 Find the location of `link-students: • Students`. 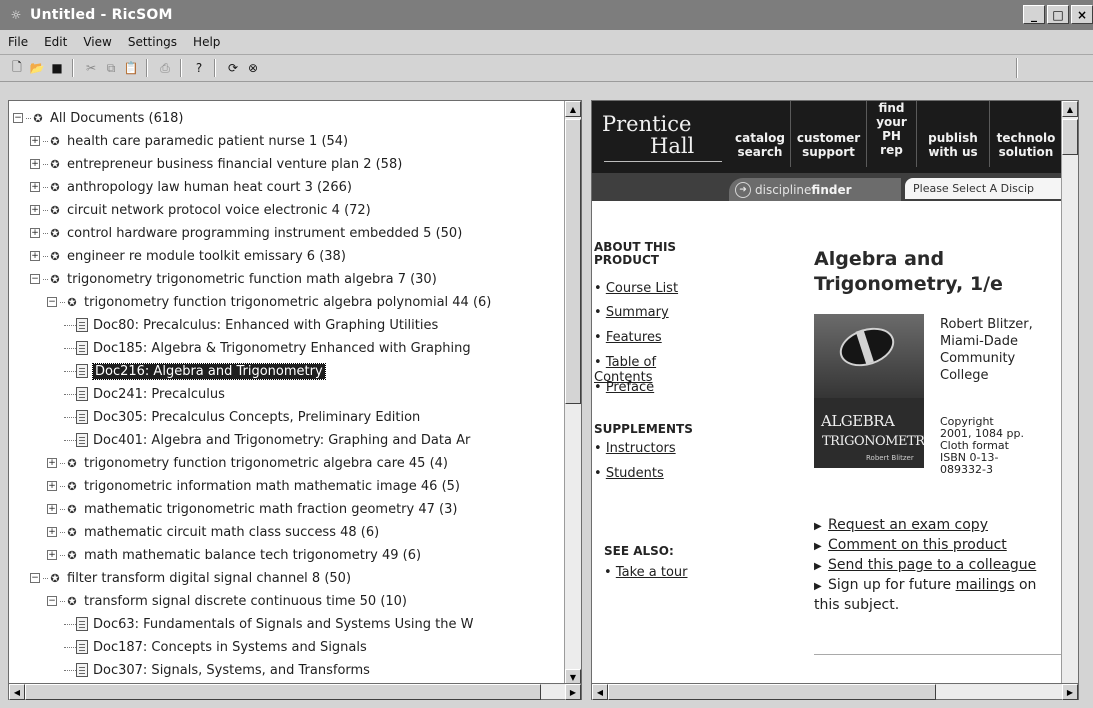

link-students: • Students is located at coordinates (629, 473).